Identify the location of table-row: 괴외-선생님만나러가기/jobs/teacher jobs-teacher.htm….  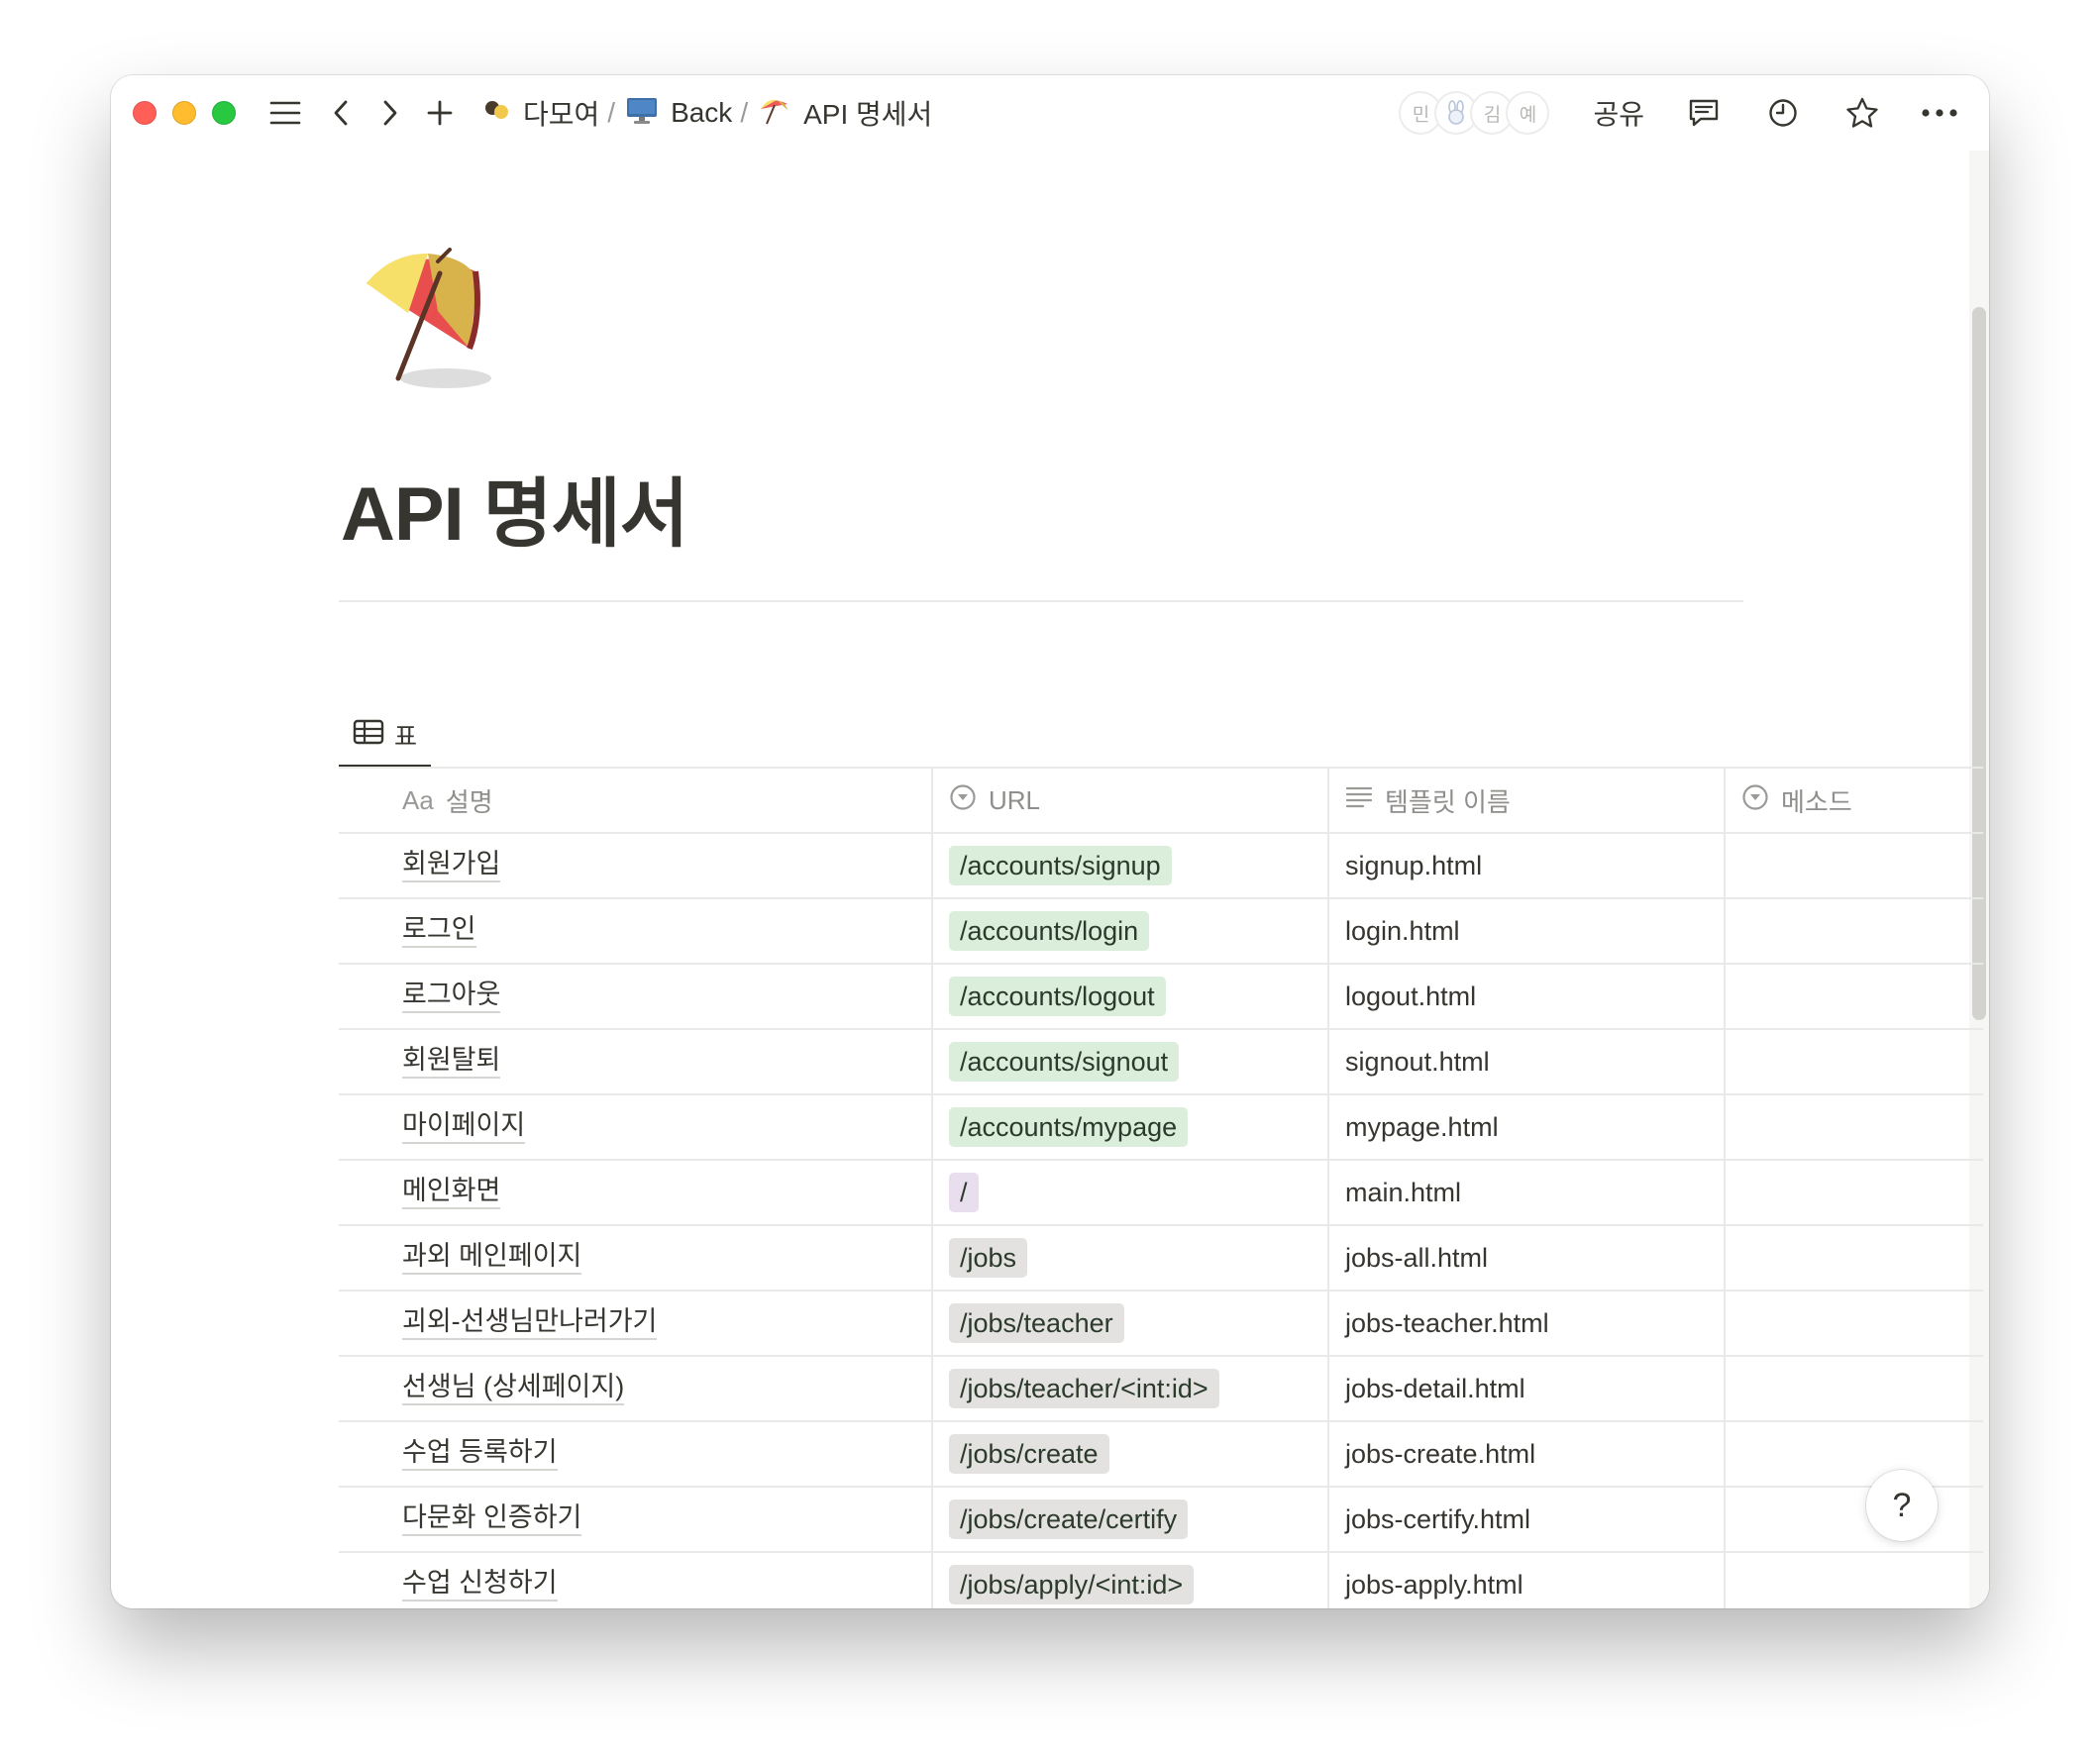
(1161, 1324).